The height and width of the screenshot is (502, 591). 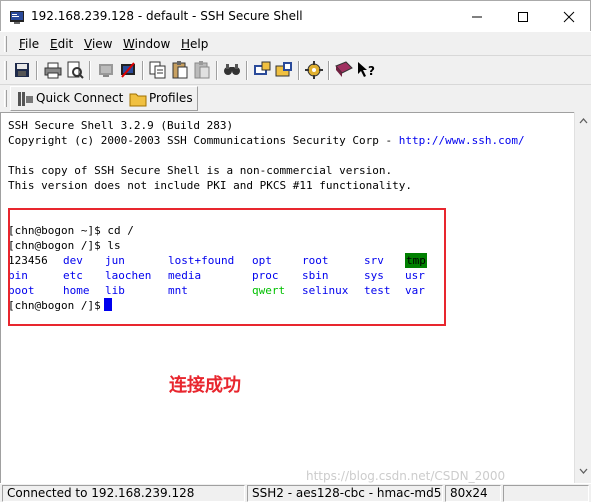 I want to click on print-preview-icon, so click(x=75, y=70).